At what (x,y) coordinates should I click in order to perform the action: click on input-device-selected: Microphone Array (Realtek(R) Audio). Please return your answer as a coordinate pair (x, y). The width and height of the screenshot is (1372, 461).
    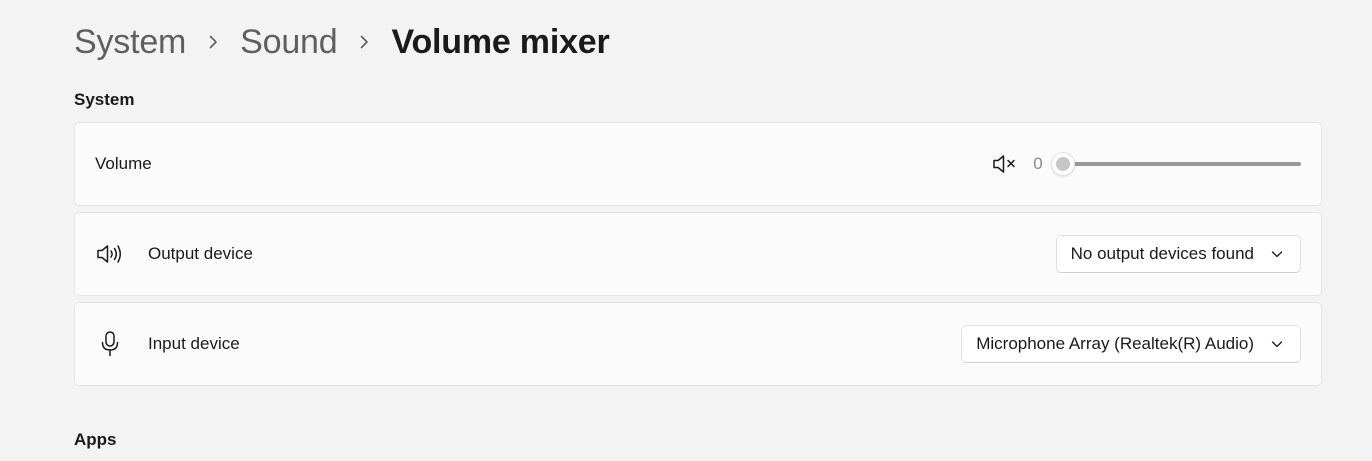
    Looking at the image, I should click on (1115, 343).